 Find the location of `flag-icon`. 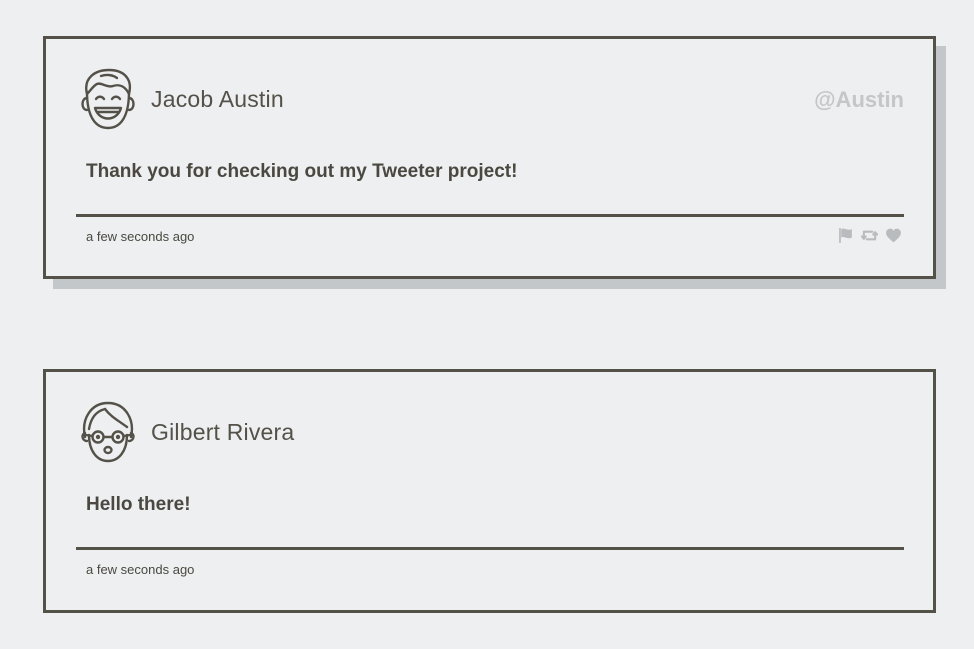

flag-icon is located at coordinates (845, 235).